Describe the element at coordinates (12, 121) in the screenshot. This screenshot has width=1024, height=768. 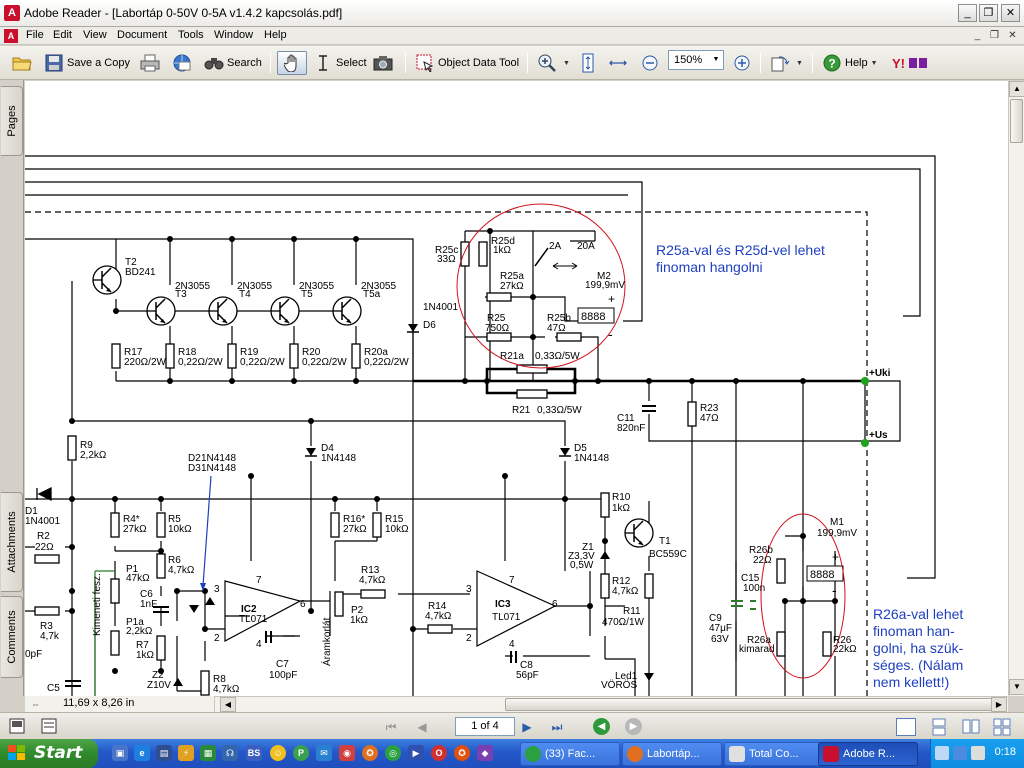
I see `tab-pages: Pages` at that location.